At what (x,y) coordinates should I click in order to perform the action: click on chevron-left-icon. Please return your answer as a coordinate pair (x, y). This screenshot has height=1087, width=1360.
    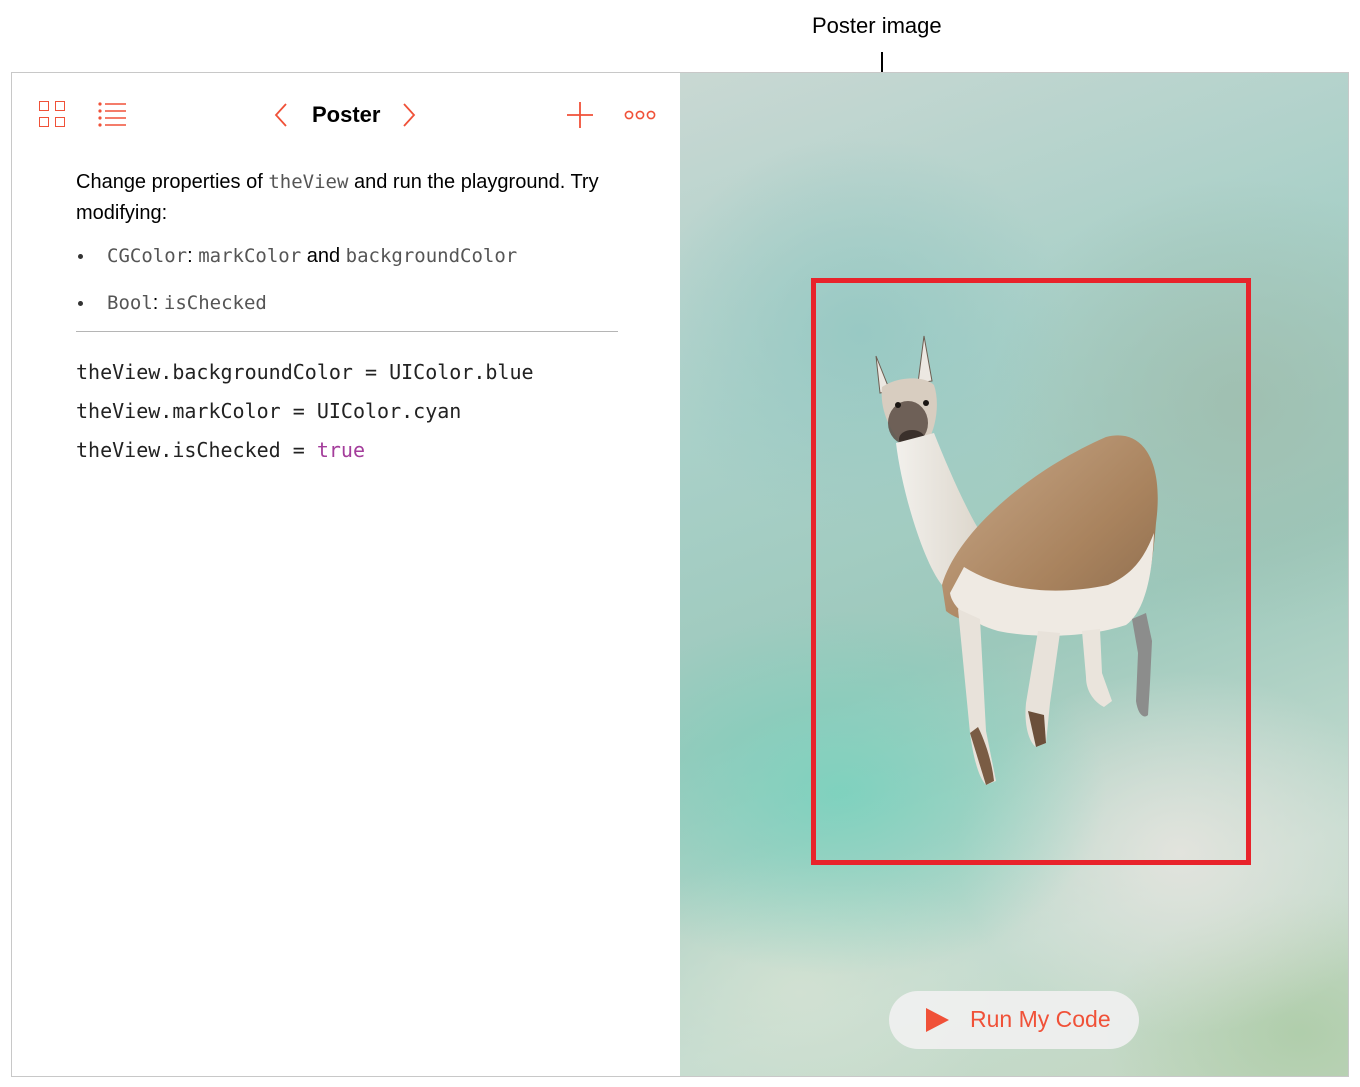
    Looking at the image, I should click on (282, 115).